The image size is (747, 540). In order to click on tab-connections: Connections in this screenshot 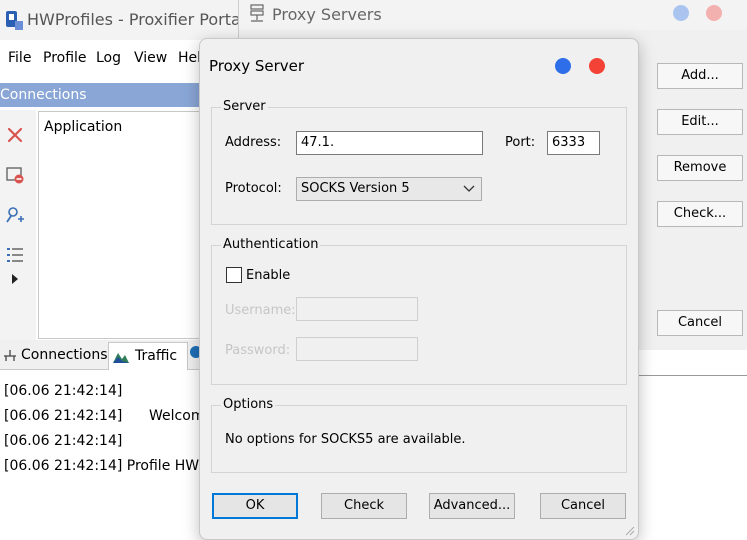, I will do `click(54, 356)`.